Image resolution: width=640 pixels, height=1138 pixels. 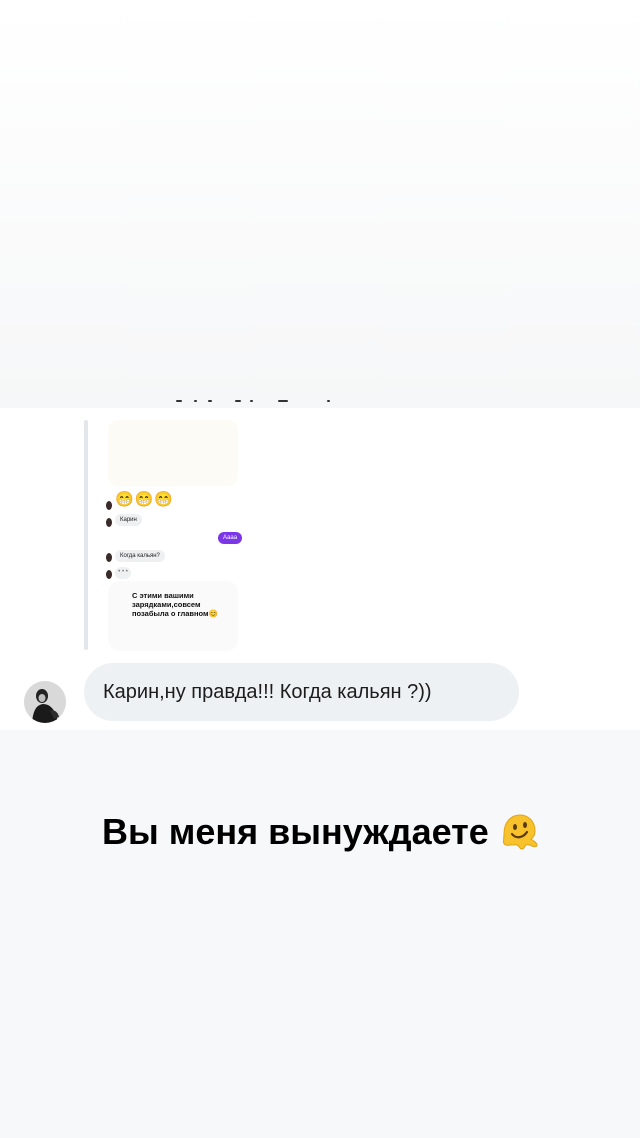 I want to click on cropped-text-fragment, so click(x=252, y=404).